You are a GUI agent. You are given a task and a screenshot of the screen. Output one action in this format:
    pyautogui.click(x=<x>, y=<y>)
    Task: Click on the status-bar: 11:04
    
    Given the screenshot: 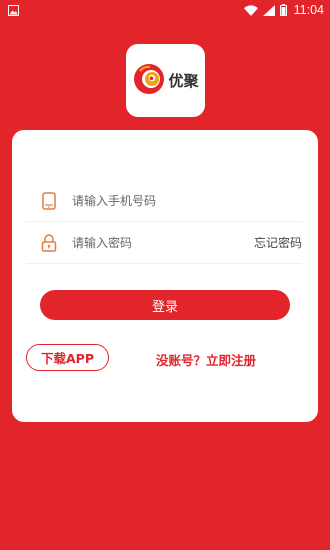 What is the action you would take?
    pyautogui.click(x=165, y=10)
    